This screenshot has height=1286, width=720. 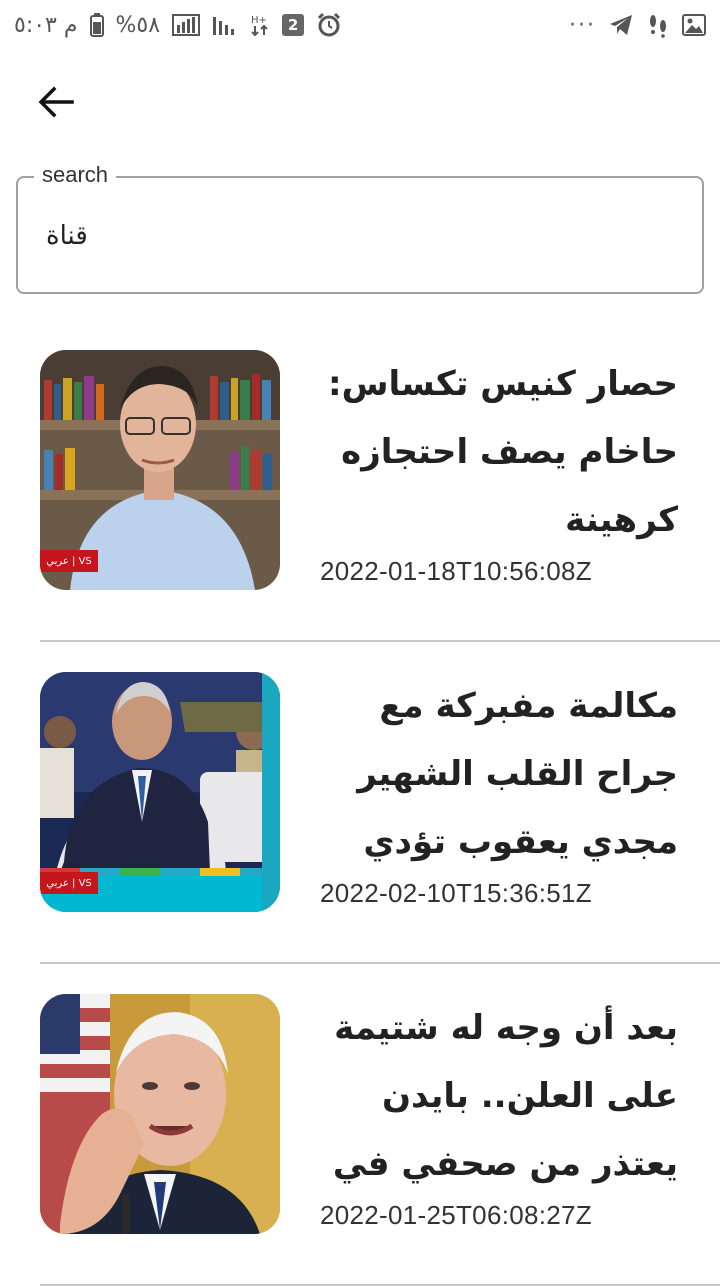 What do you see at coordinates (456, 1215) in the screenshot?
I see `article-date: 2022-01-25T06:08:27Z` at bounding box center [456, 1215].